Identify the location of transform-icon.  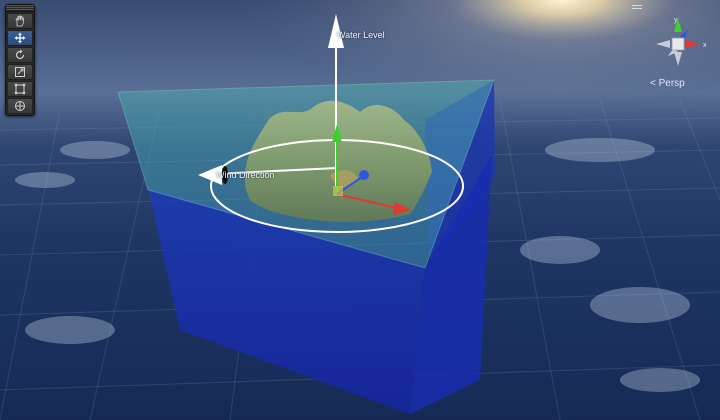
(20, 106).